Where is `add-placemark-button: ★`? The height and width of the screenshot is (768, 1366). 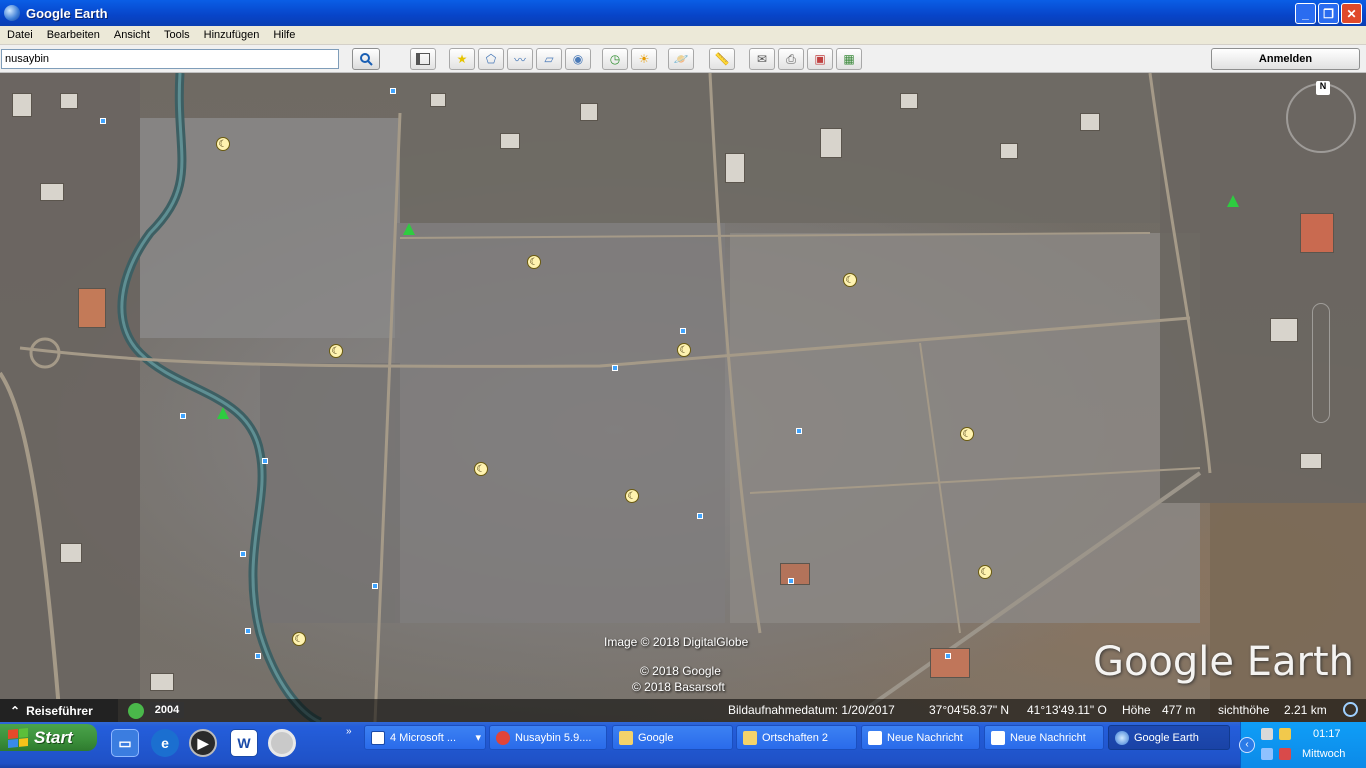 add-placemark-button: ★ is located at coordinates (462, 59).